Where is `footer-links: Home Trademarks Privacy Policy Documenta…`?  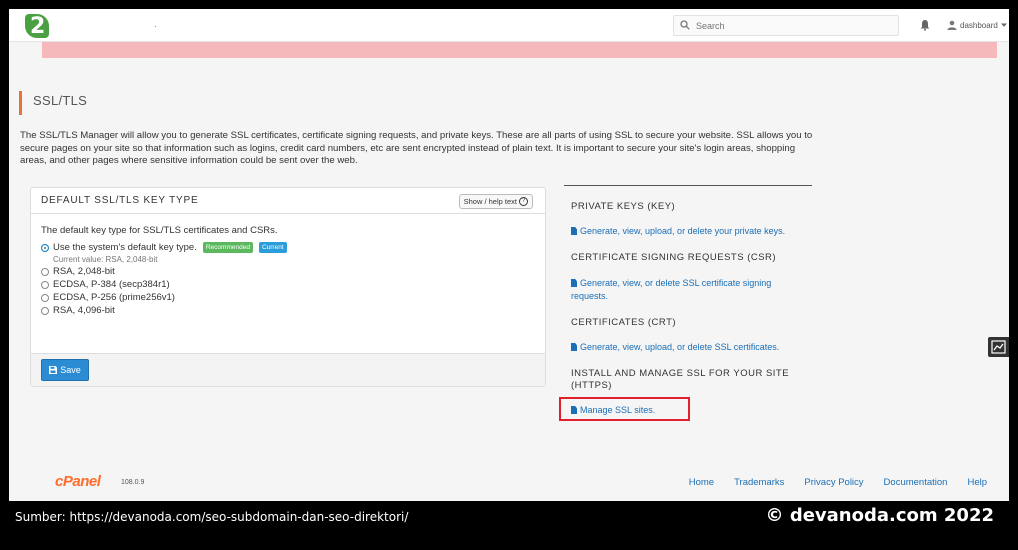 footer-links: Home Trademarks Privacy Policy Documenta… is located at coordinates (838, 482).